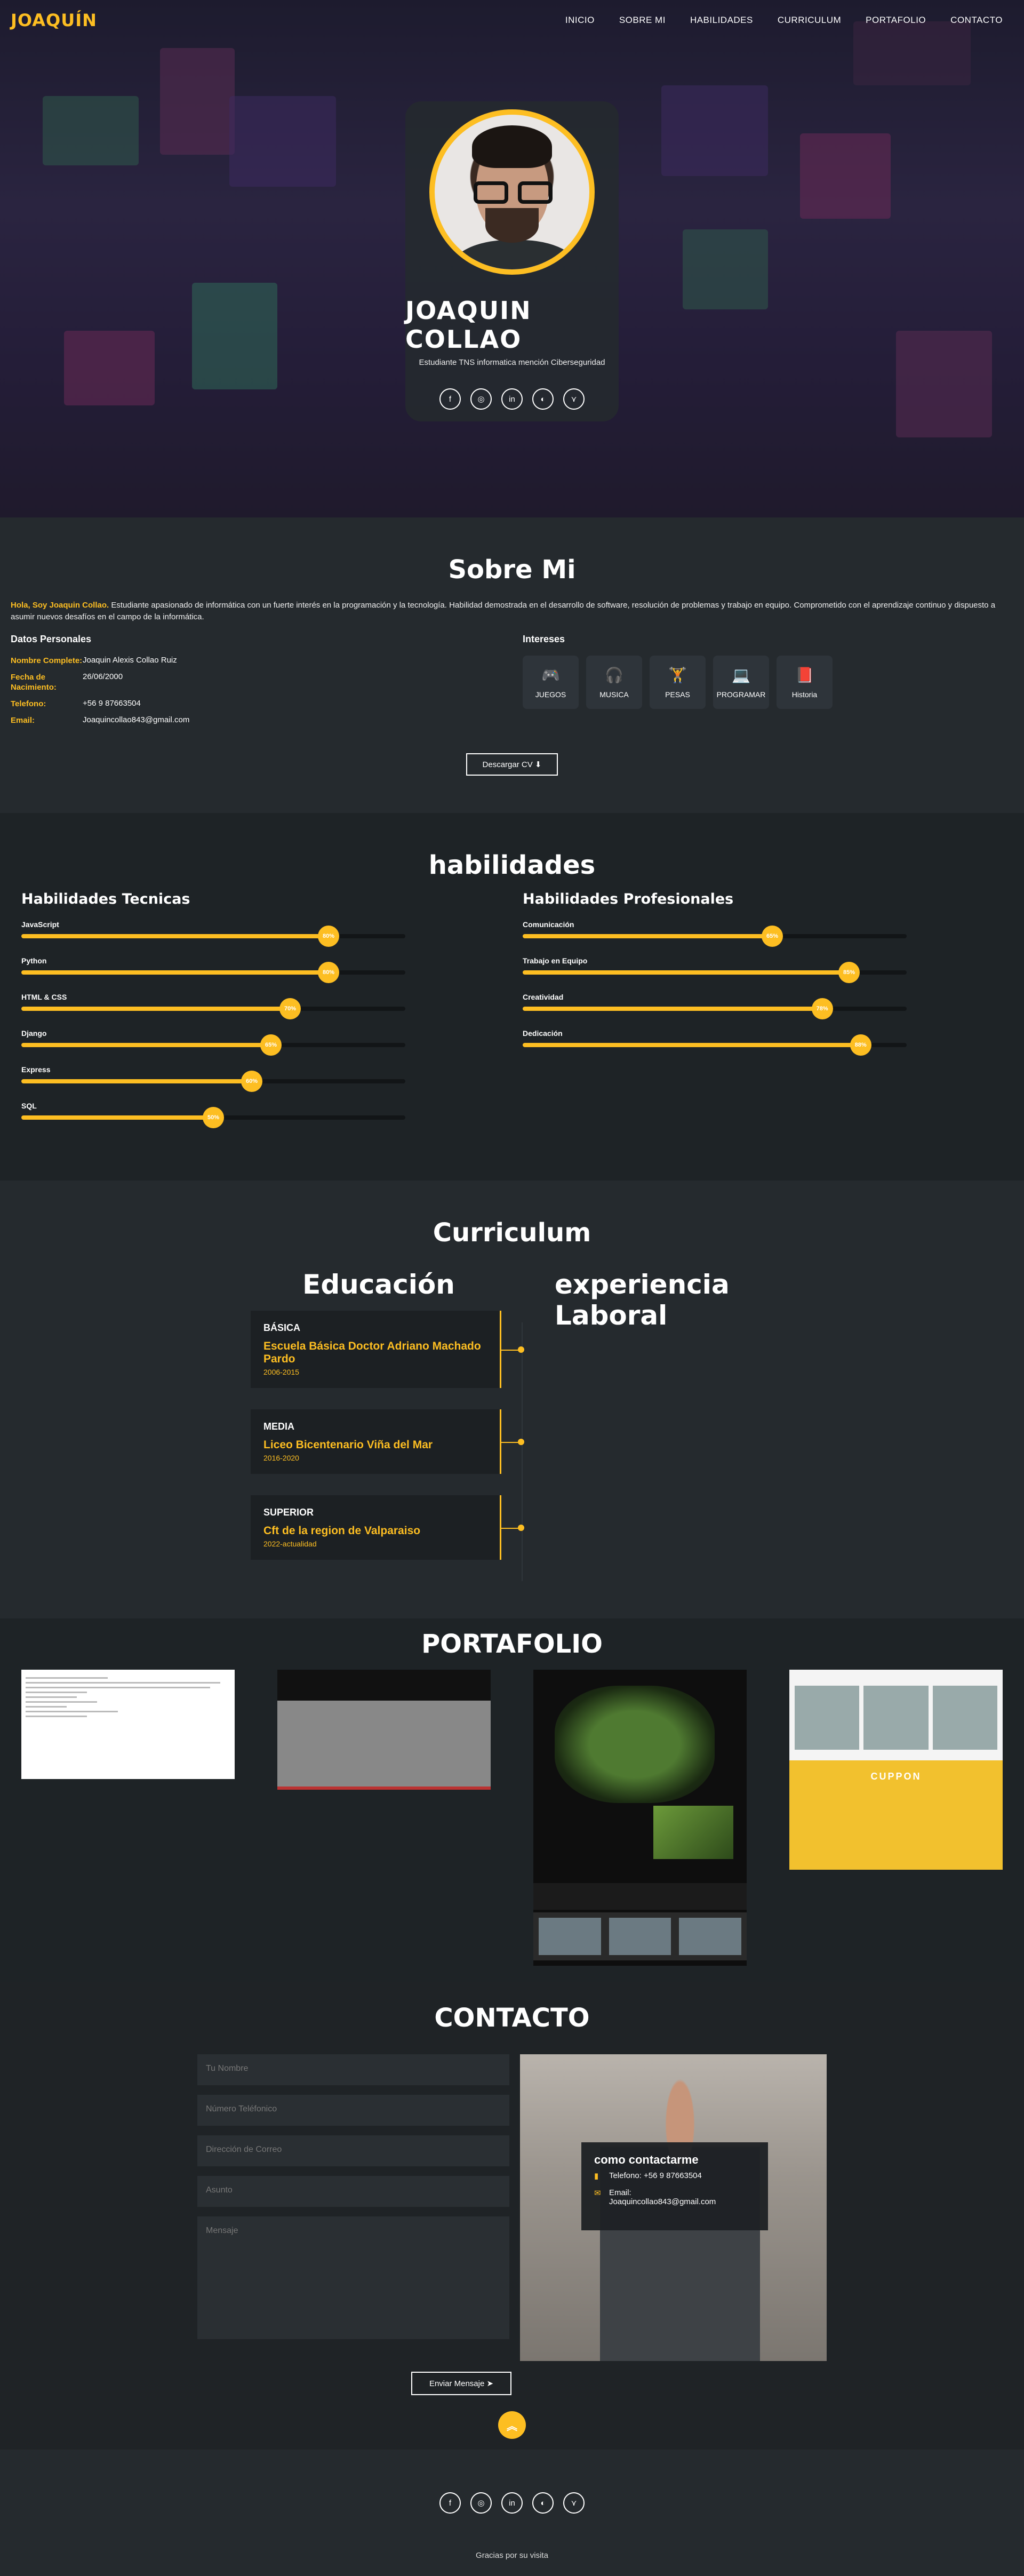 The image size is (1024, 2576). Describe the element at coordinates (353, 2191) in the screenshot. I see `subject-field: Asunto` at that location.